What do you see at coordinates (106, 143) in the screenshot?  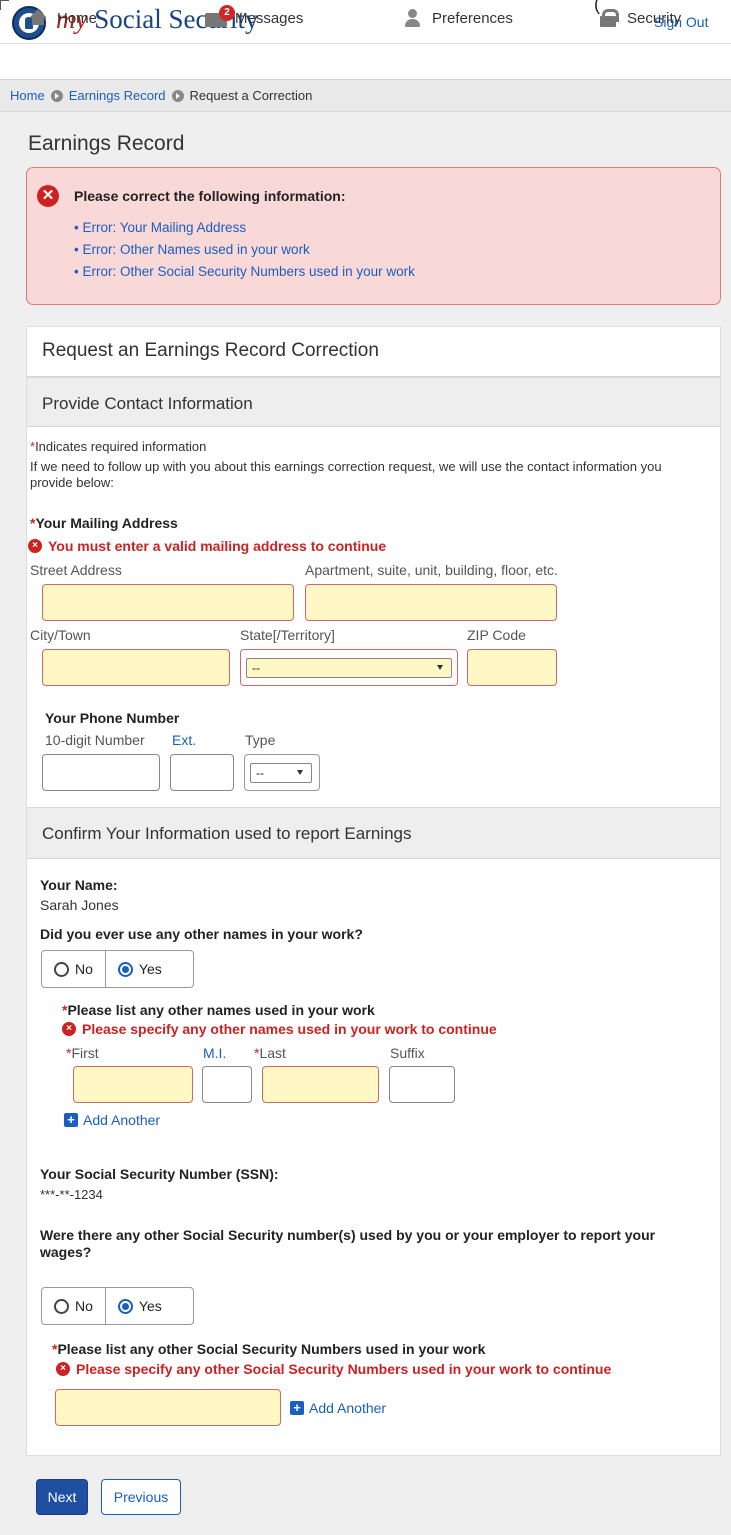 I see `page-title: Earnings Record` at bounding box center [106, 143].